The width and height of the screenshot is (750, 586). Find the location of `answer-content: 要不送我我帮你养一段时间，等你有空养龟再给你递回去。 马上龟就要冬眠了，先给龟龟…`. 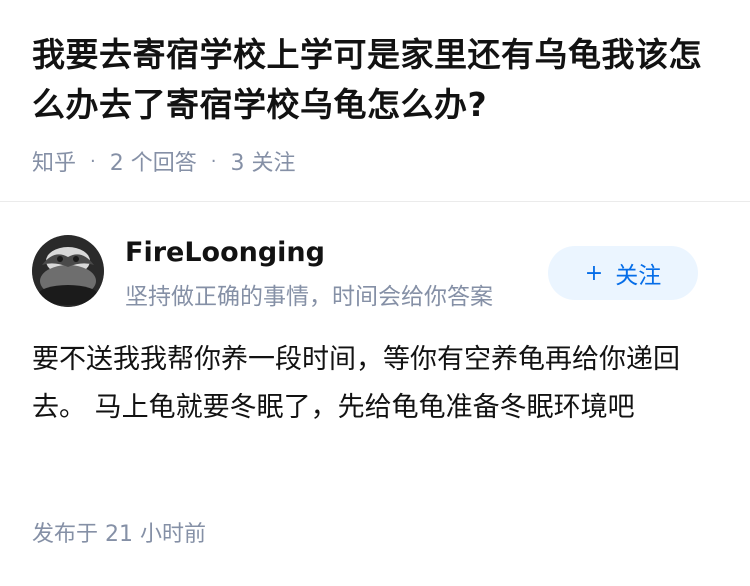

answer-content: 要不送我我帮你养一段时间，等你有空养龟再给你递回去。 马上龟就要冬眠了，先给龟龟… is located at coordinates (356, 383).